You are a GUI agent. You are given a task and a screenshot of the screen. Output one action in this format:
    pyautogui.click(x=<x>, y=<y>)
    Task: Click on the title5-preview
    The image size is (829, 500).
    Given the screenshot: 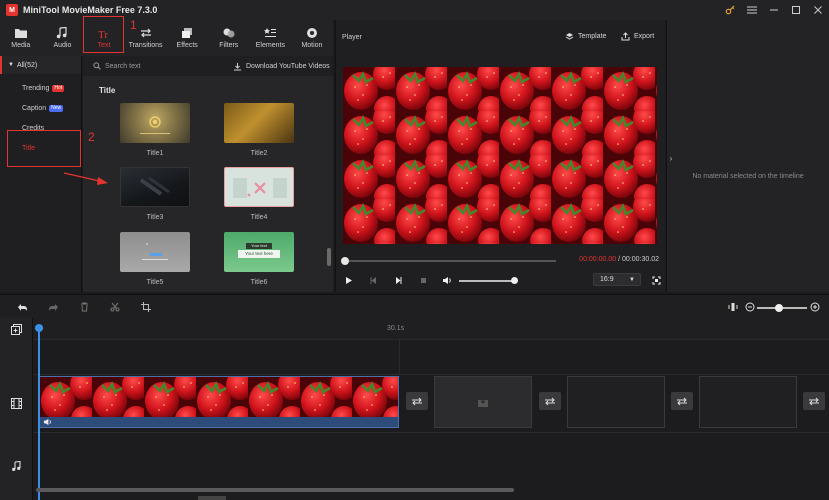 What is the action you would take?
    pyautogui.click(x=155, y=251)
    